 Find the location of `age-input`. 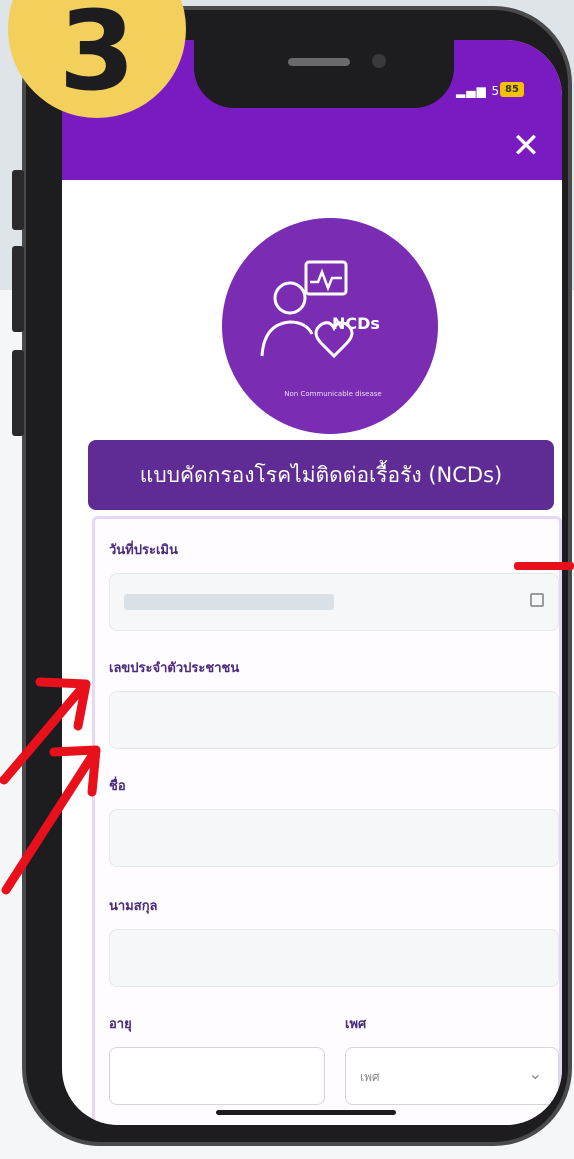

age-input is located at coordinates (217, 1076).